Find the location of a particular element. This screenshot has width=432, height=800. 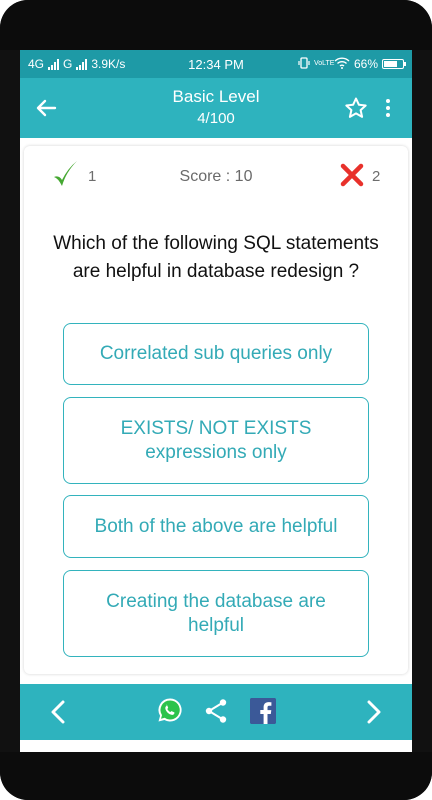

facebook-share-button is located at coordinates (263, 711).